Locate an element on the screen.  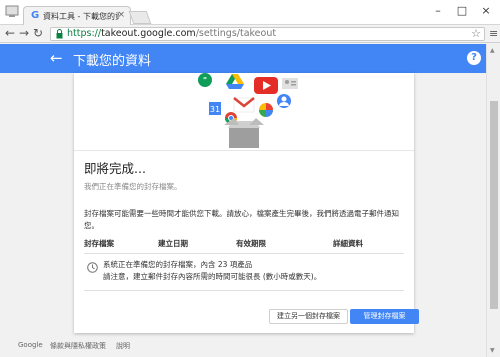
products-illustration: " 31 is located at coordinates (248, 110).